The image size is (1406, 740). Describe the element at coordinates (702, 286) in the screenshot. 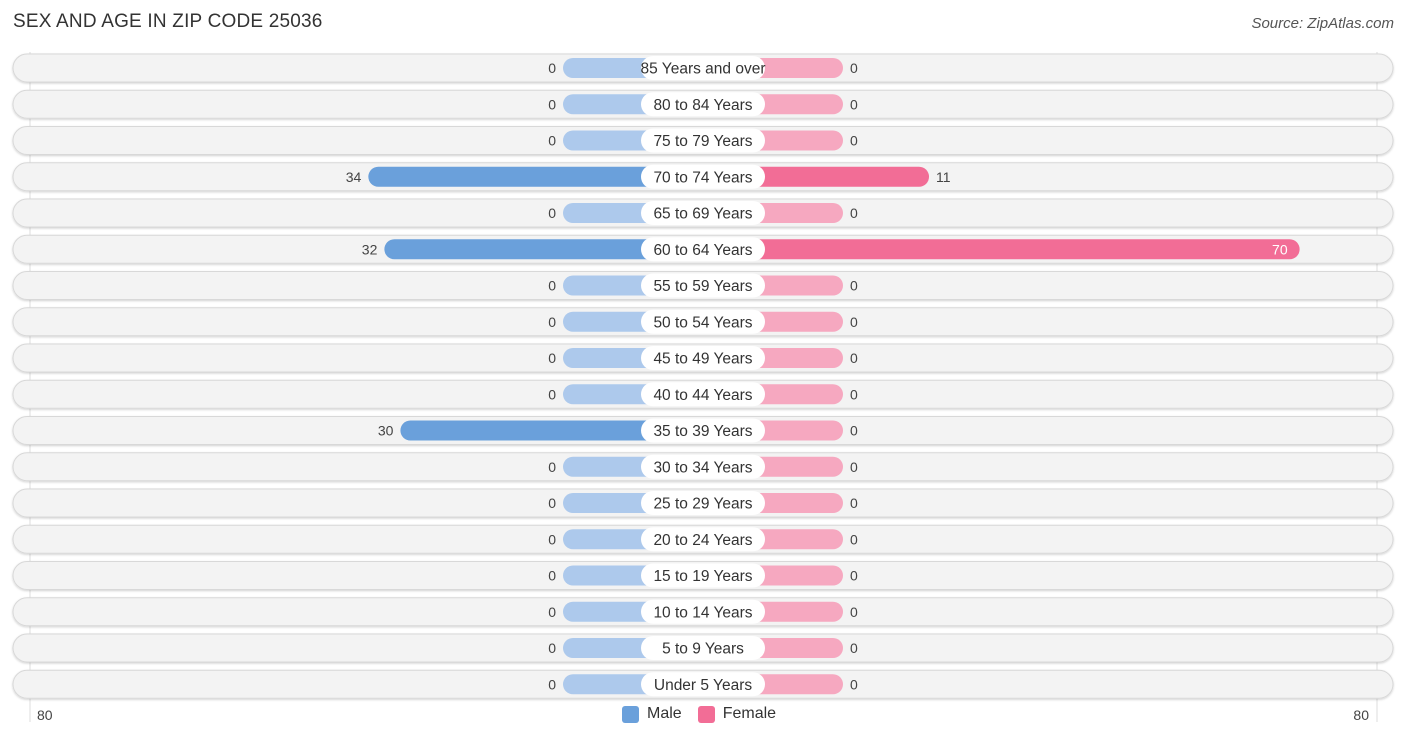

I see `category-label: 55 to 59 Years` at that location.